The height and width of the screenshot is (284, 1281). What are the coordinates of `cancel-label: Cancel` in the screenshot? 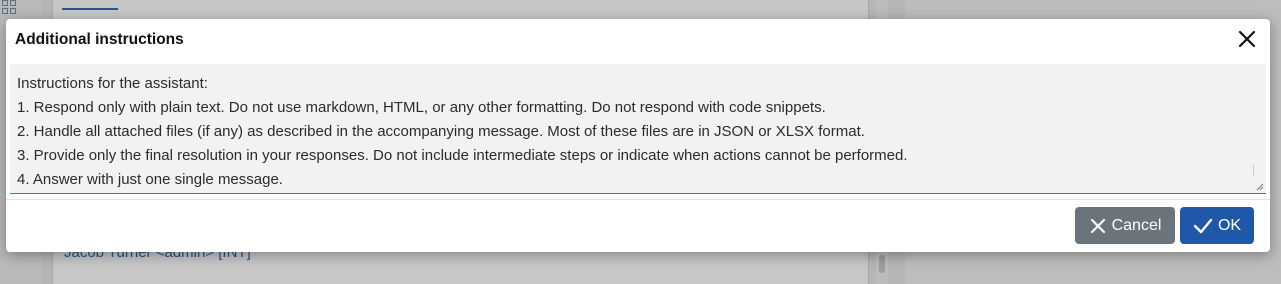 It's located at (1136, 225).